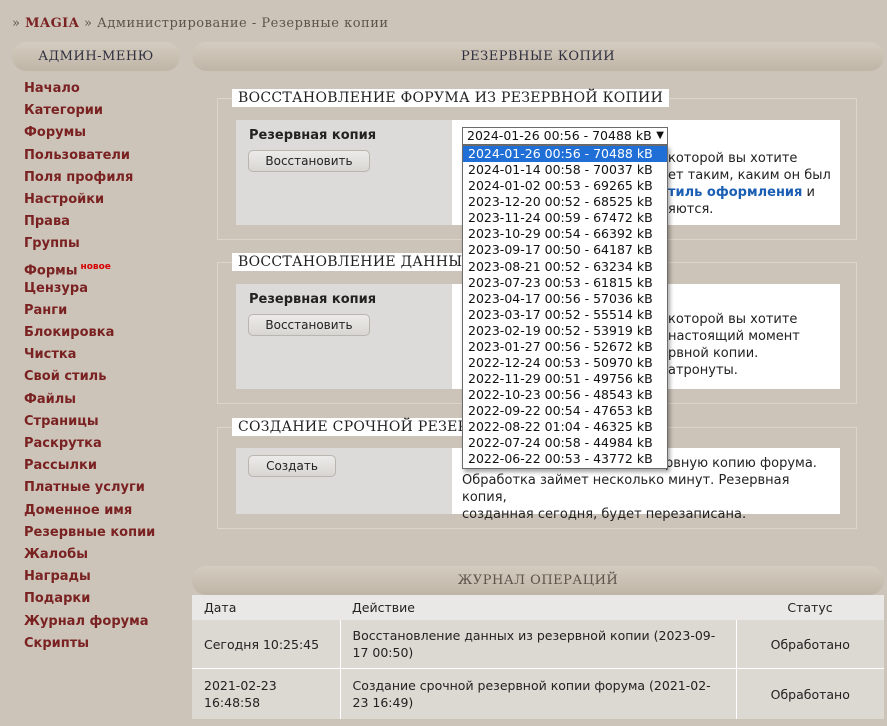  Describe the element at coordinates (96, 289) in the screenshot. I see `sidebar-item-censorship: Цензура` at that location.